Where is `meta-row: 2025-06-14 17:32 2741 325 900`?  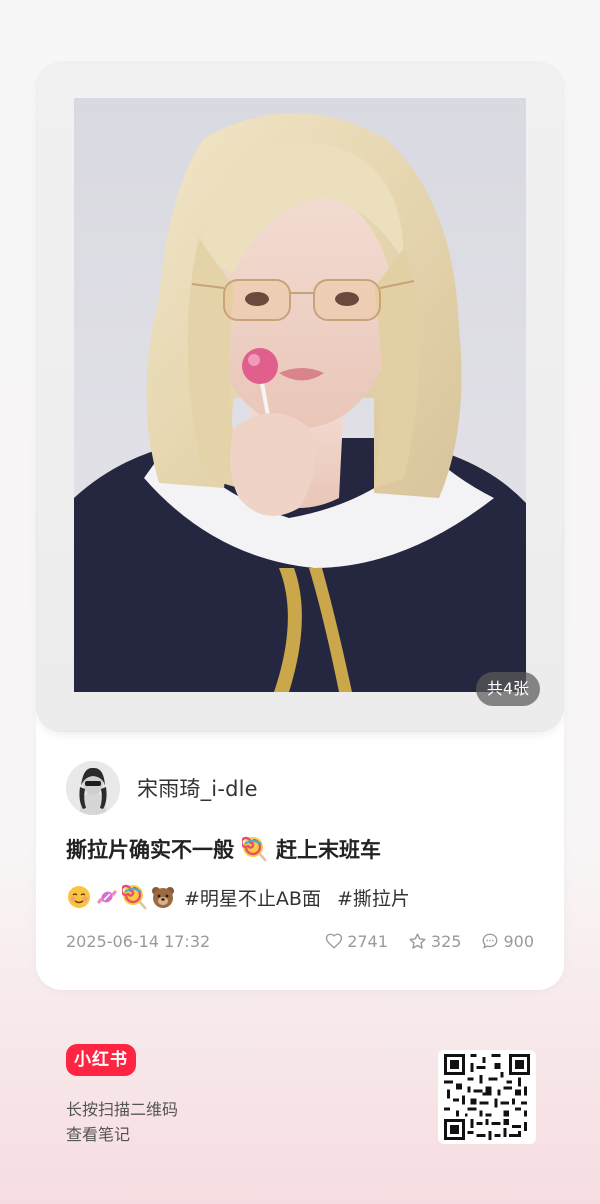
meta-row: 2025-06-14 17:32 2741 325 900 is located at coordinates (300, 941).